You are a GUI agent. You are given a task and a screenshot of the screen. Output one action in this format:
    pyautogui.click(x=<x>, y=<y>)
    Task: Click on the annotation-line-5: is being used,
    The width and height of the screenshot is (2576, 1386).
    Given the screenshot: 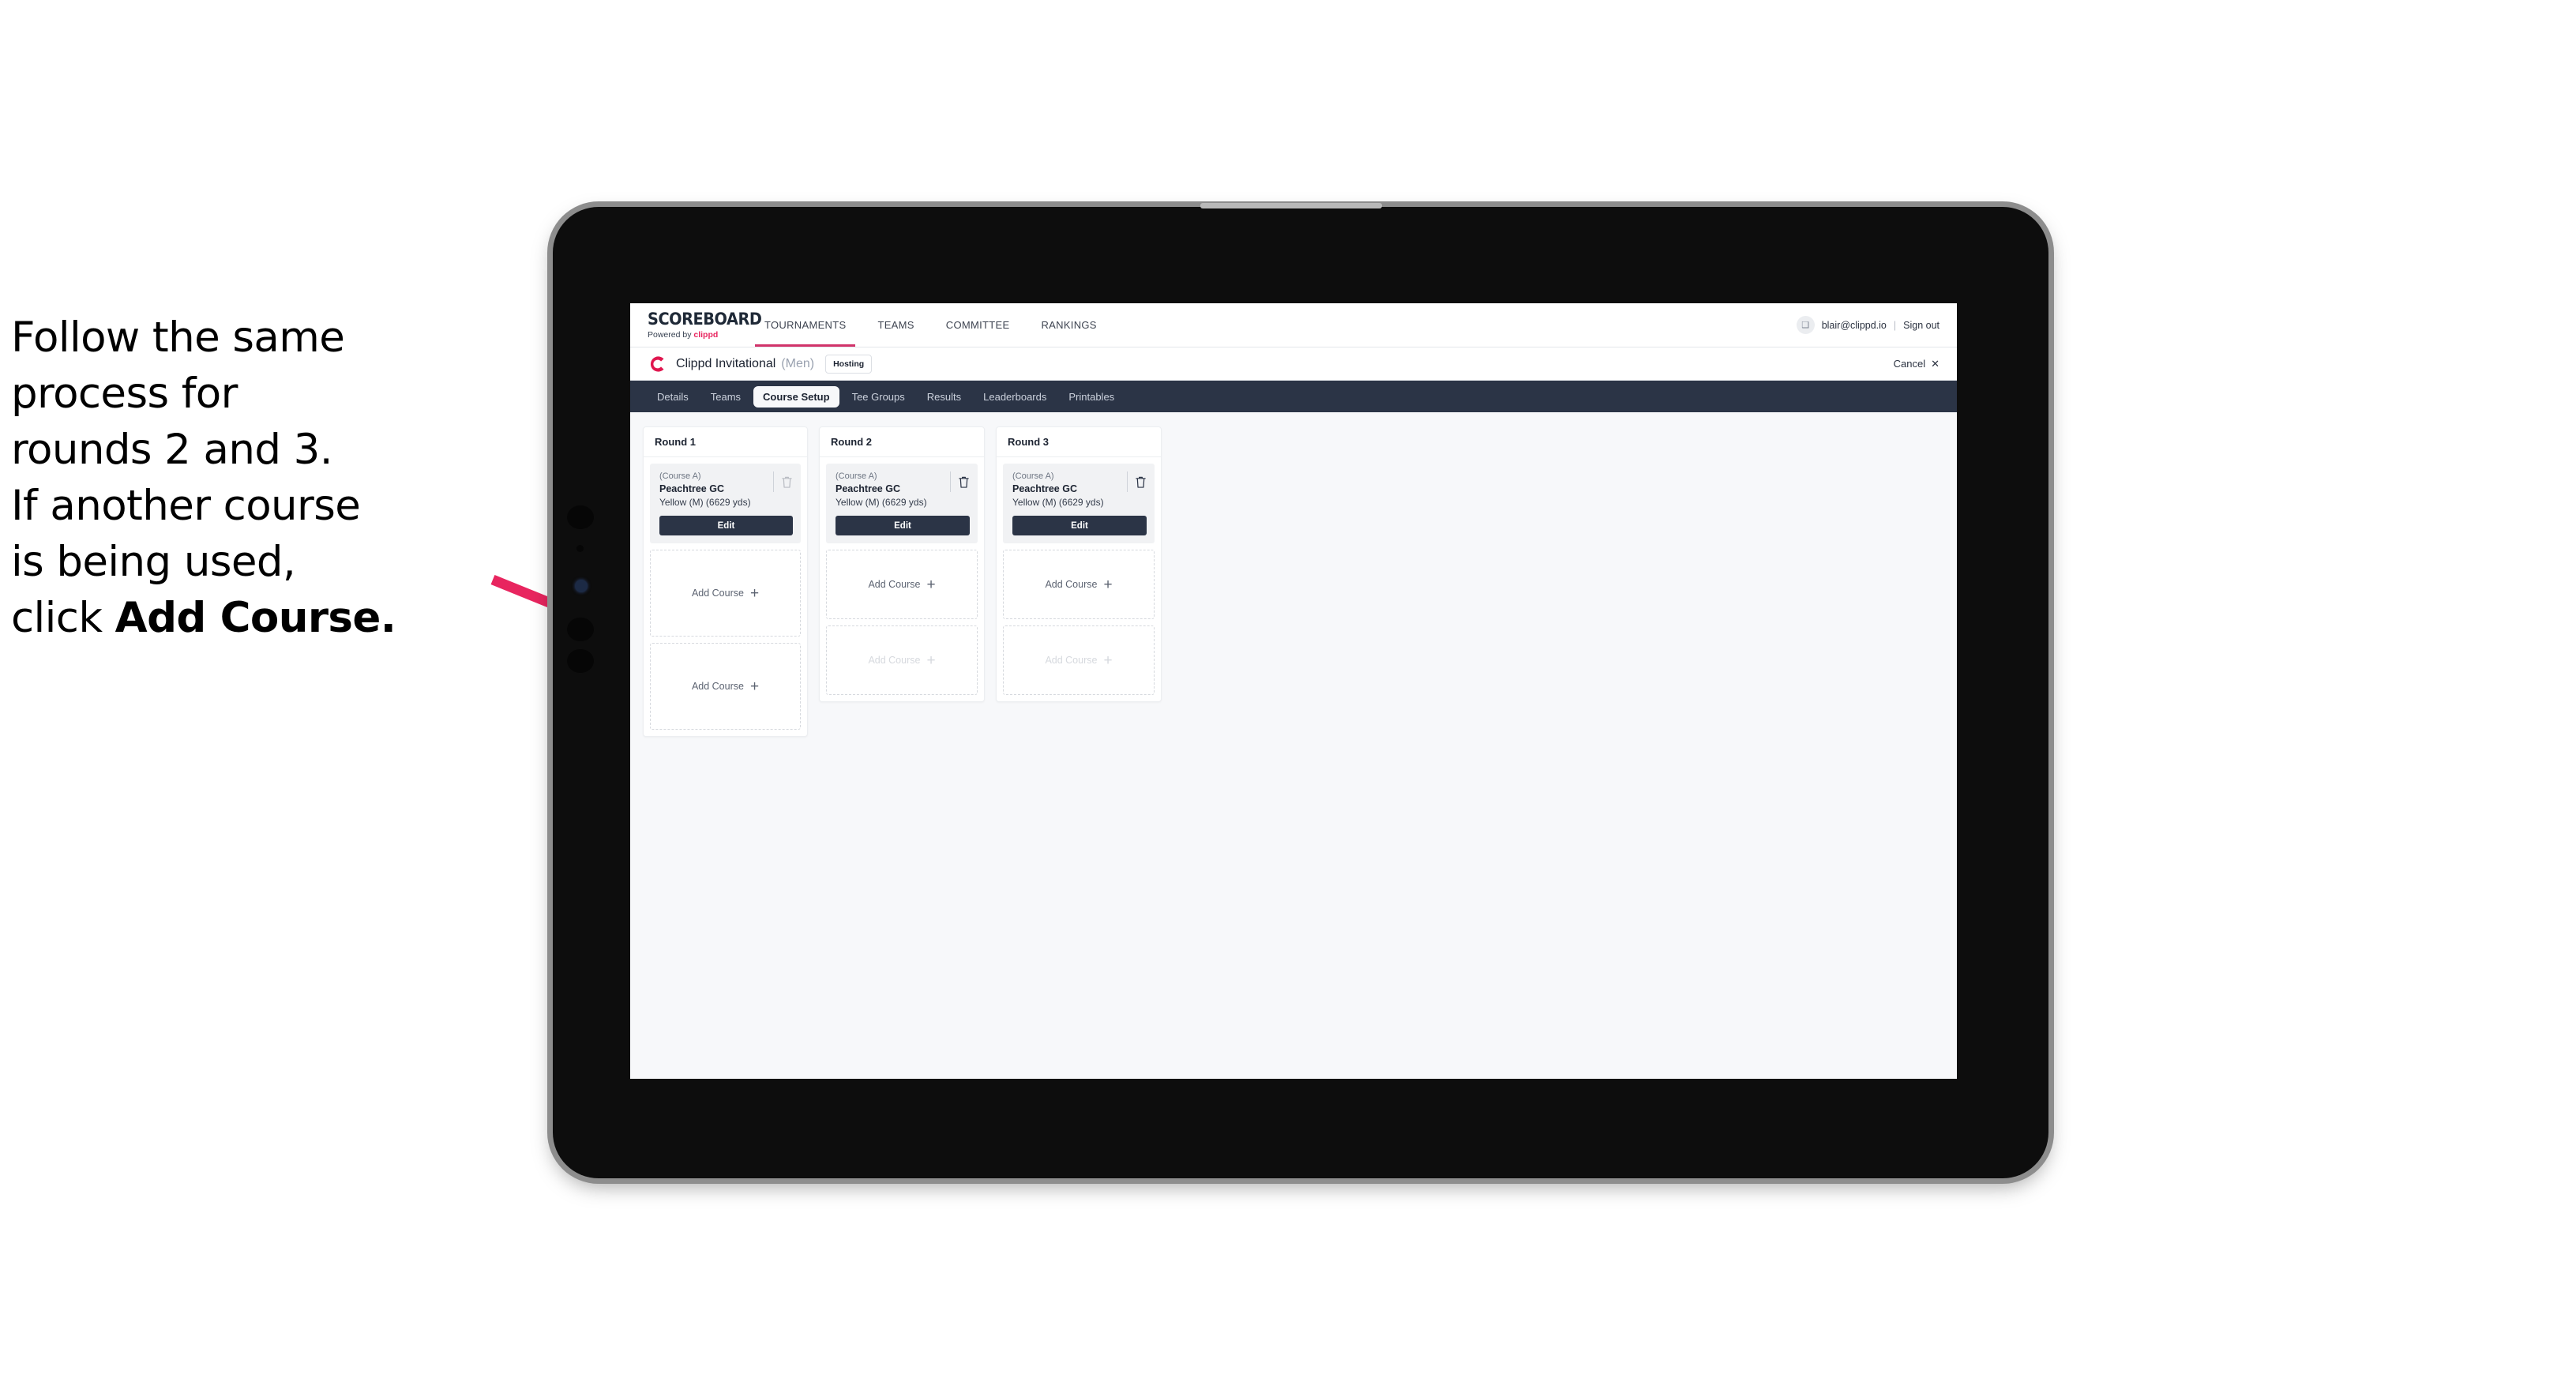 What is the action you would take?
    pyautogui.click(x=153, y=562)
    